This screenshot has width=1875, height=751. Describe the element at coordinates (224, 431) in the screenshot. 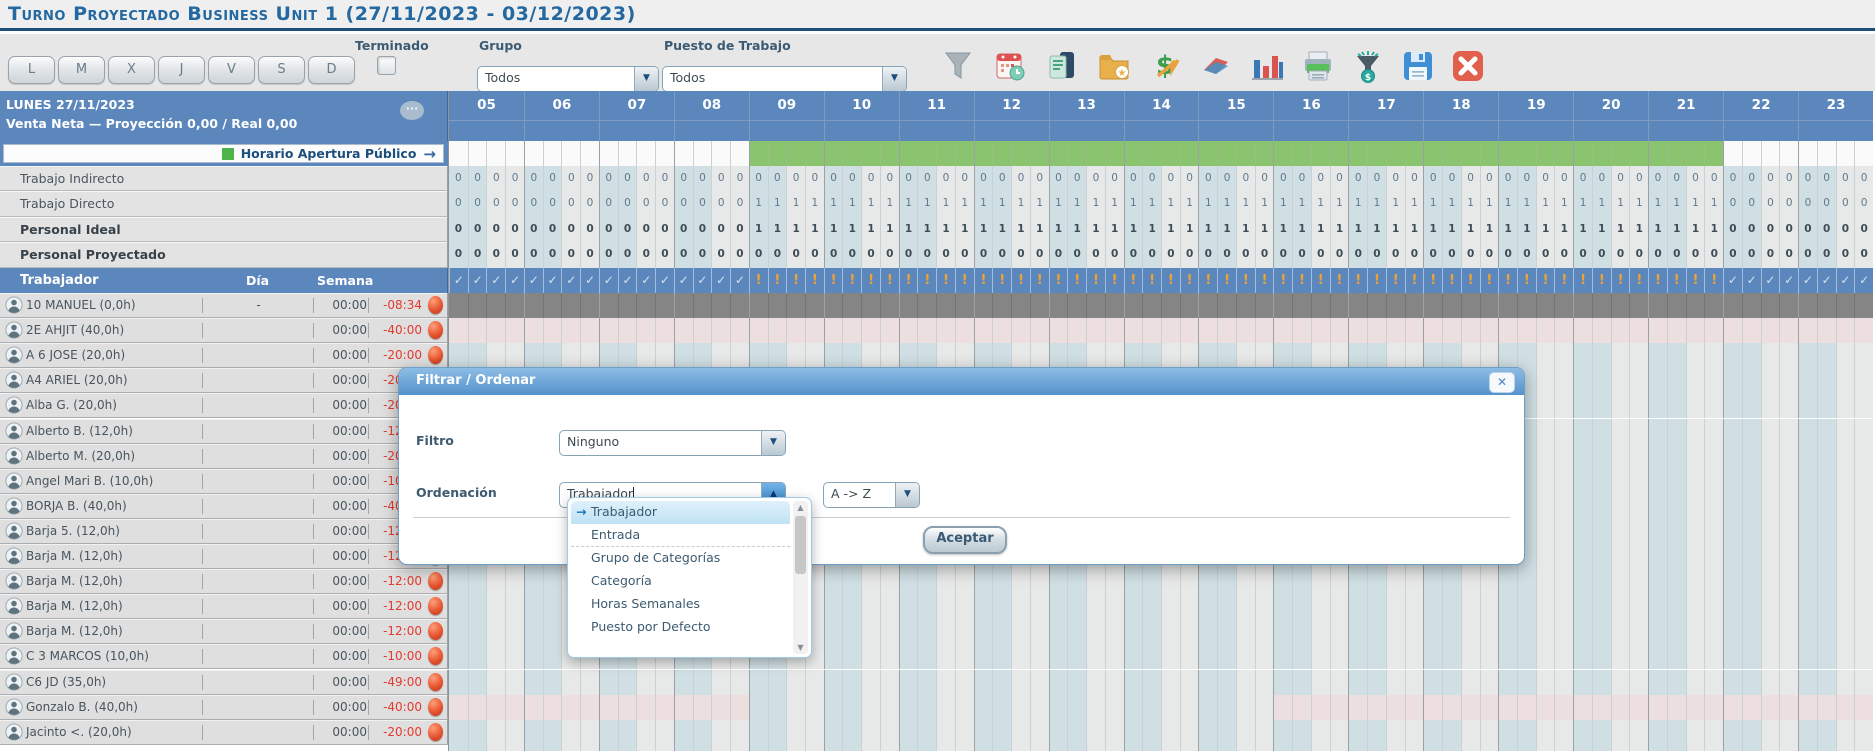

I see `worker-row: Alberto B. (12,0h)00:00-12:00` at that location.